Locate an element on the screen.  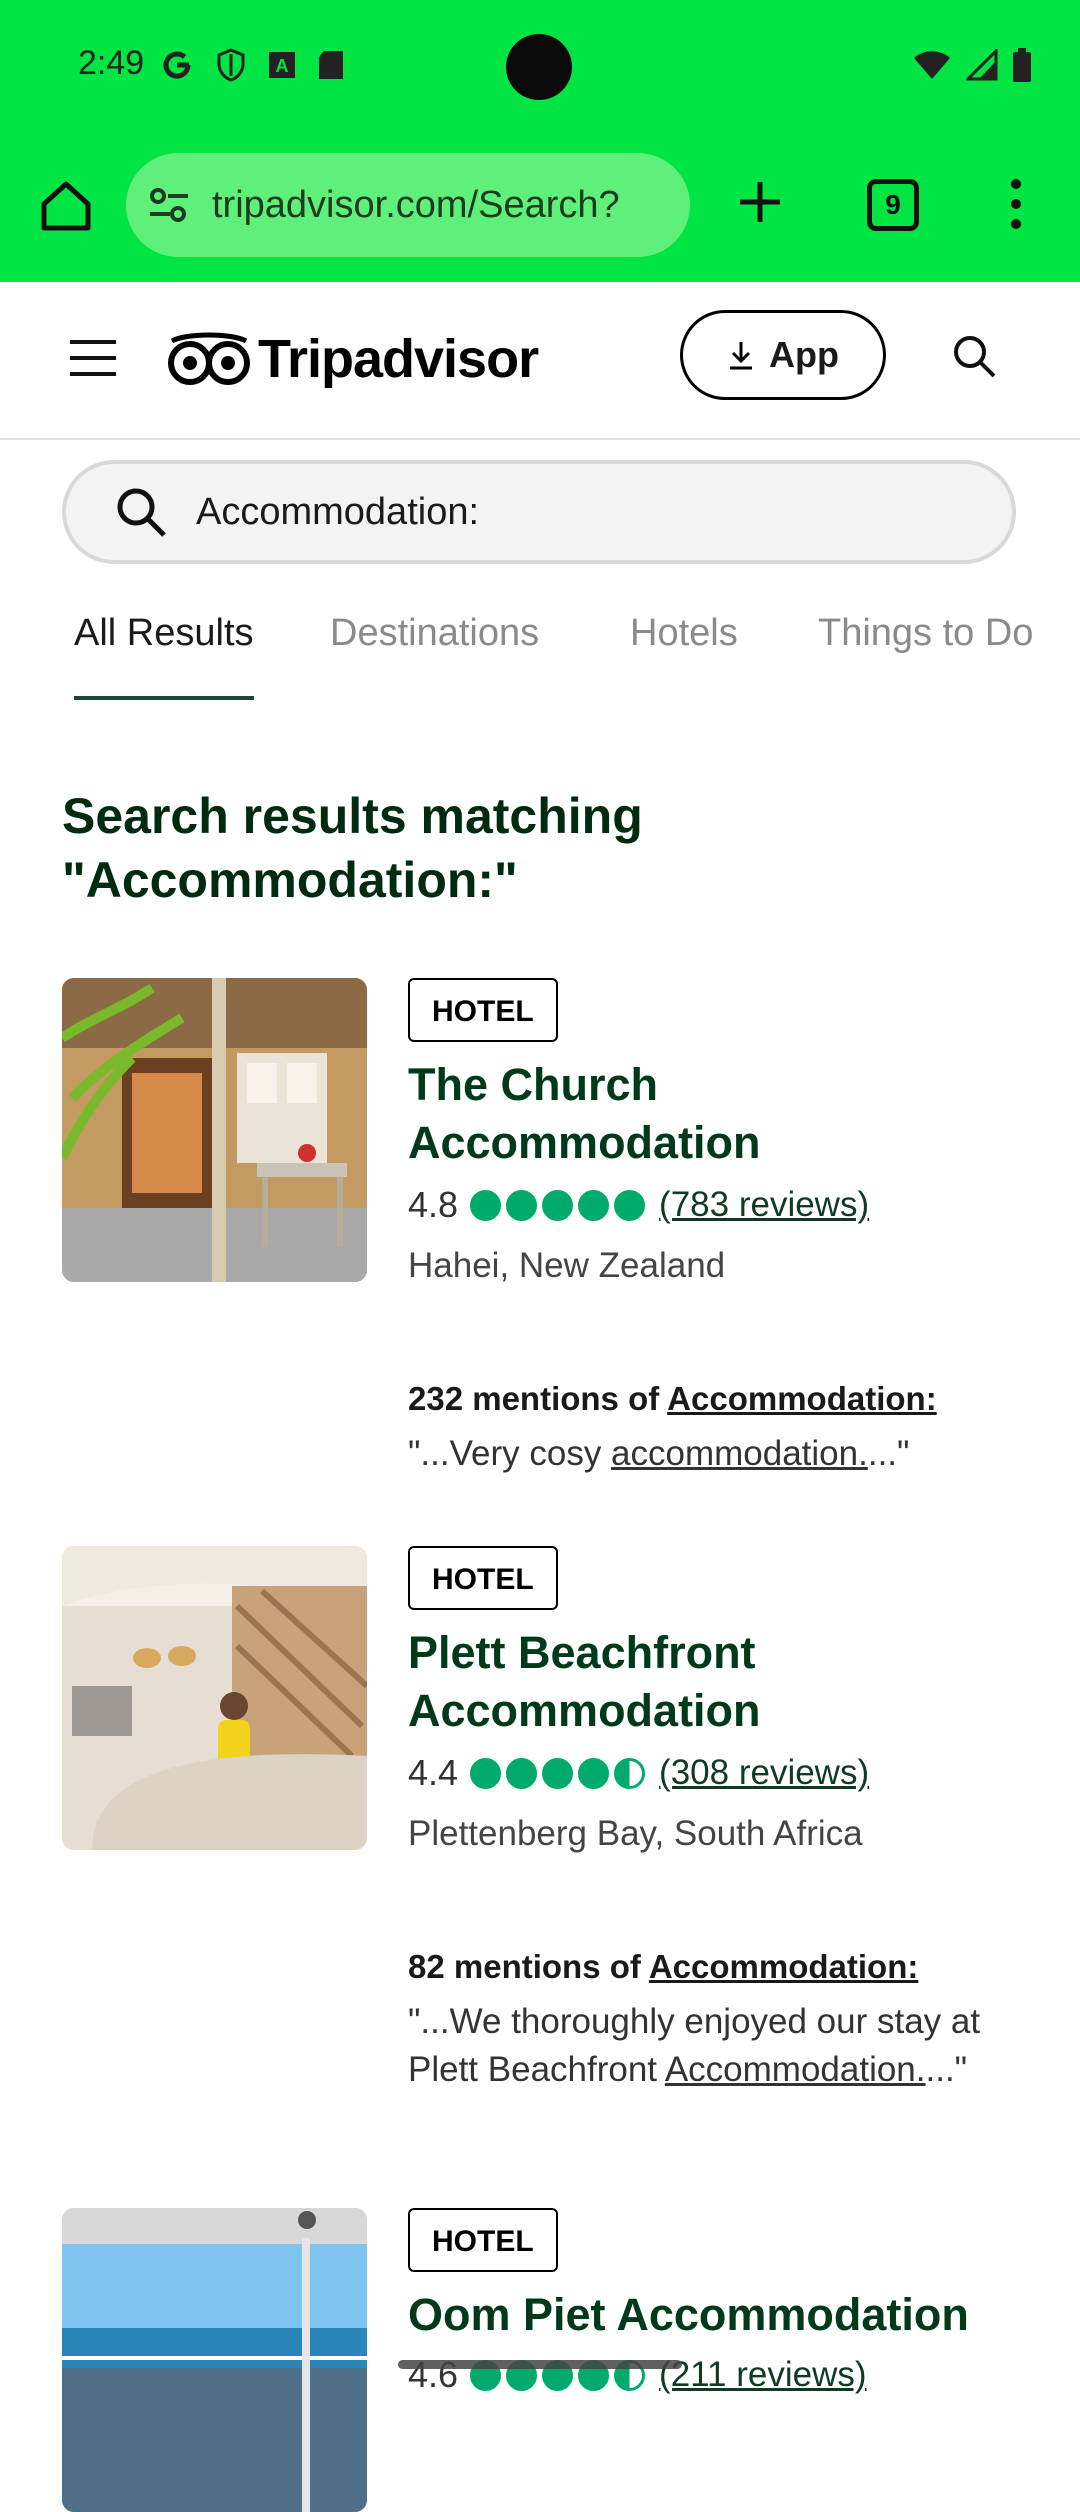
rating-row: 4.4 (308 reviews) is located at coordinates (638, 1773).